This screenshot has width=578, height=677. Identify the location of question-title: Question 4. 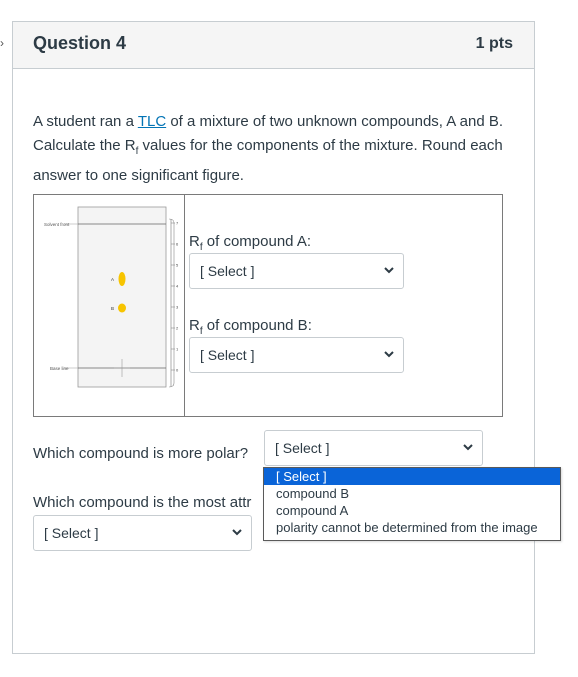
(80, 43).